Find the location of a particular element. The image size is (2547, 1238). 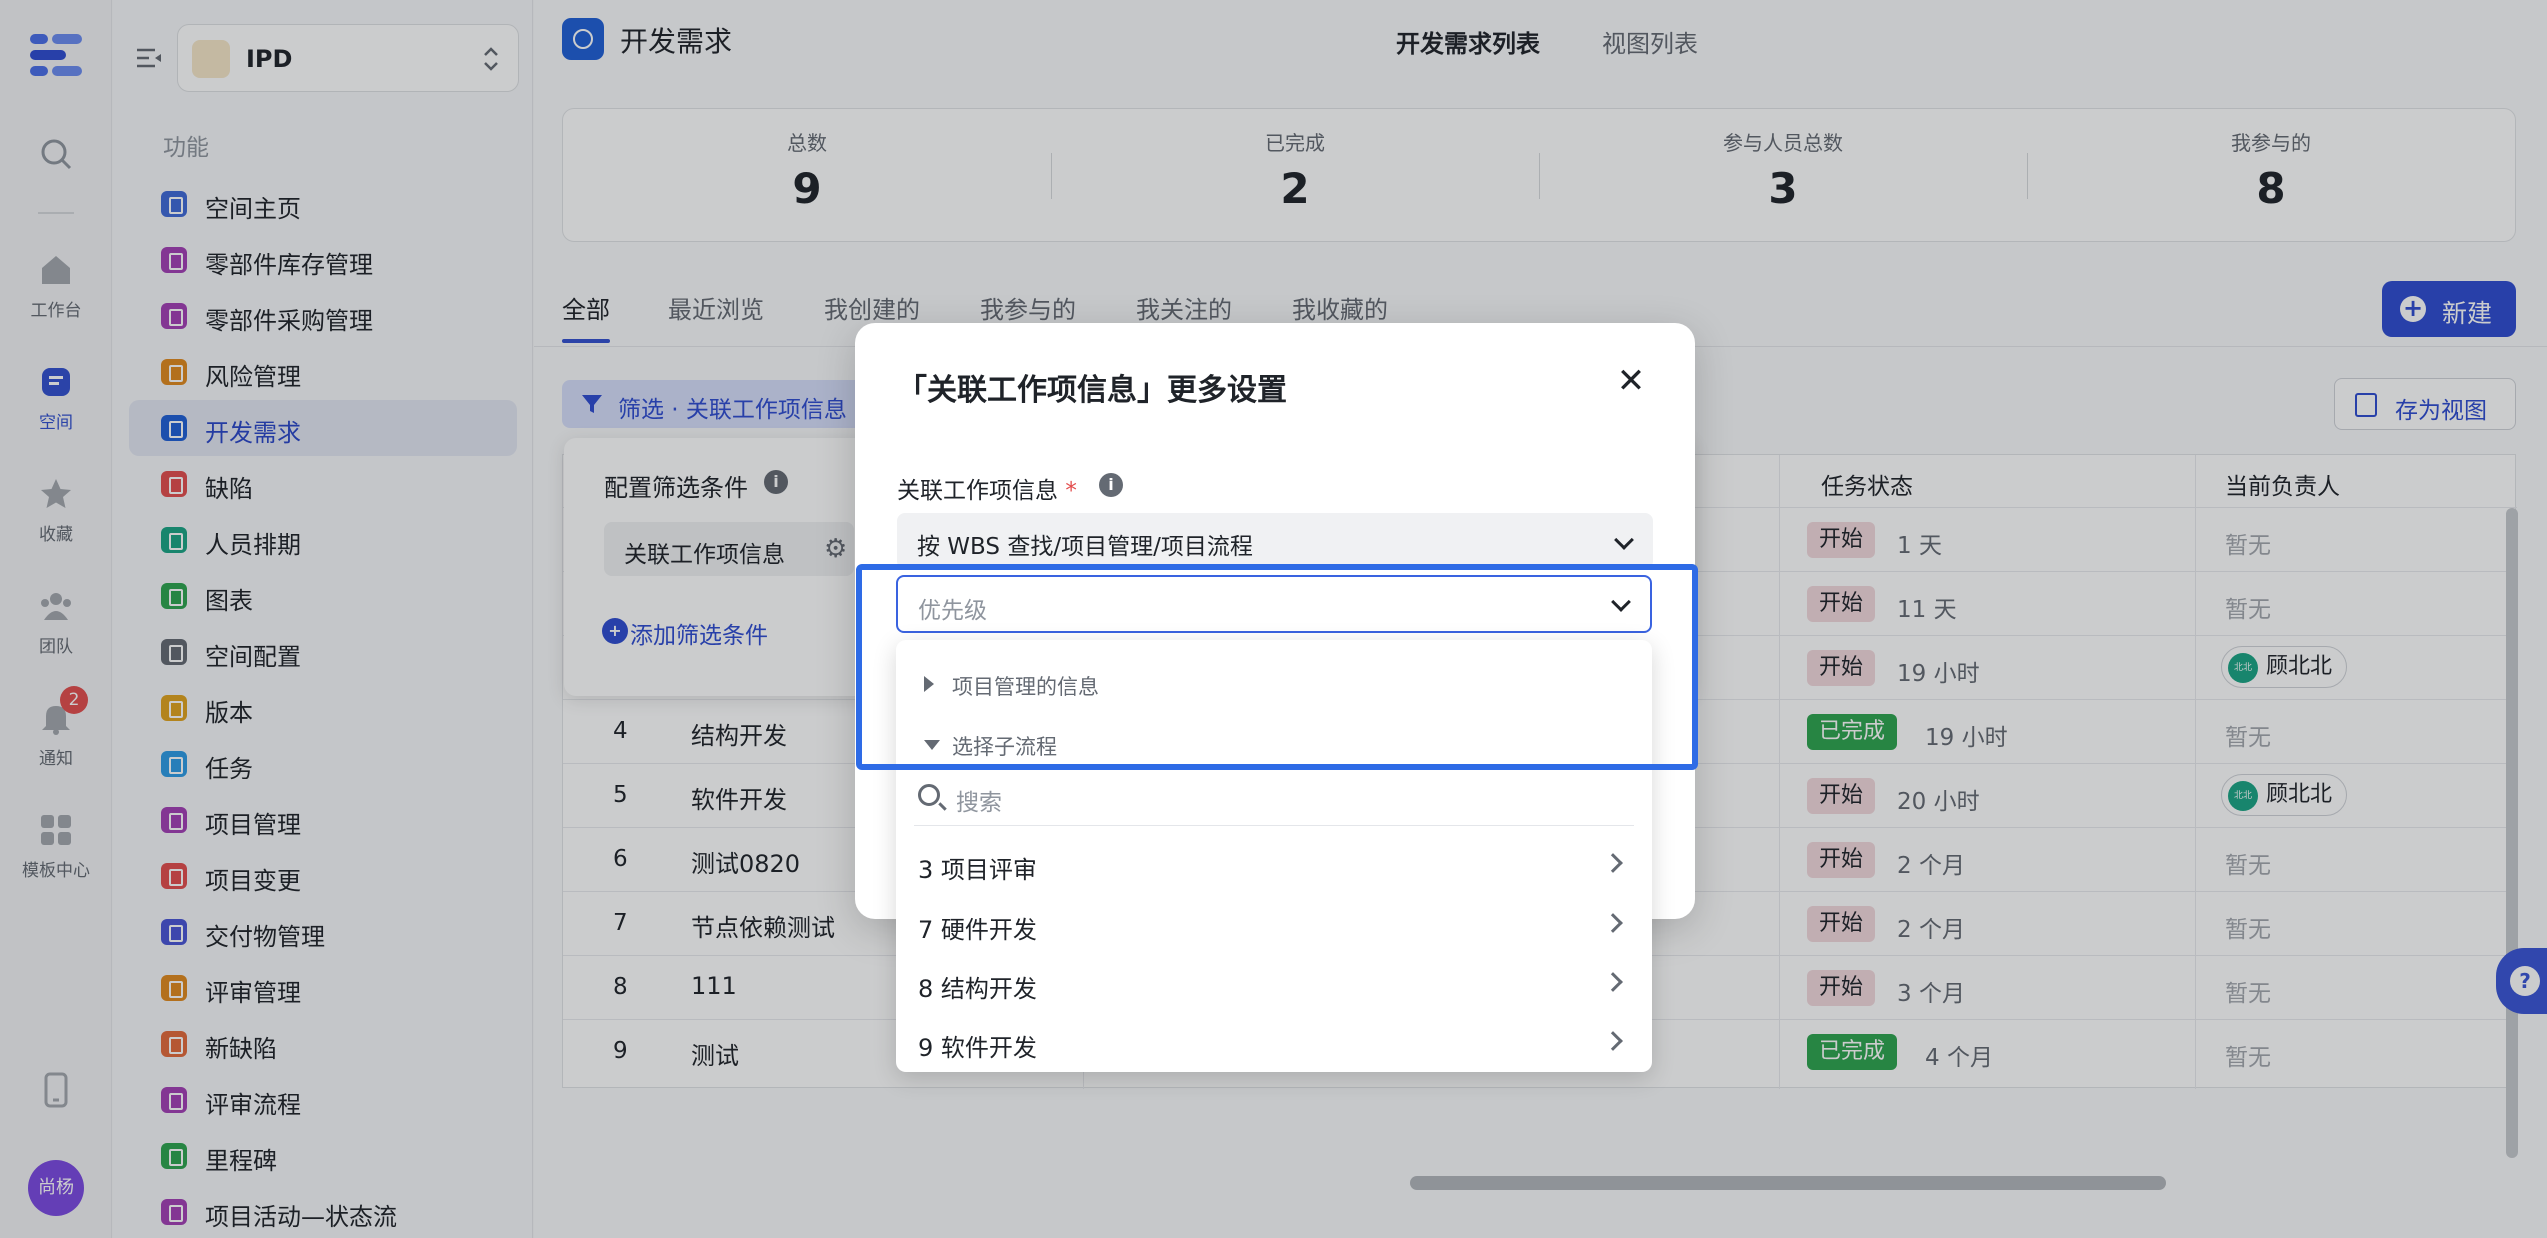

option-item: 3 项目评审 is located at coordinates (1274, 864).